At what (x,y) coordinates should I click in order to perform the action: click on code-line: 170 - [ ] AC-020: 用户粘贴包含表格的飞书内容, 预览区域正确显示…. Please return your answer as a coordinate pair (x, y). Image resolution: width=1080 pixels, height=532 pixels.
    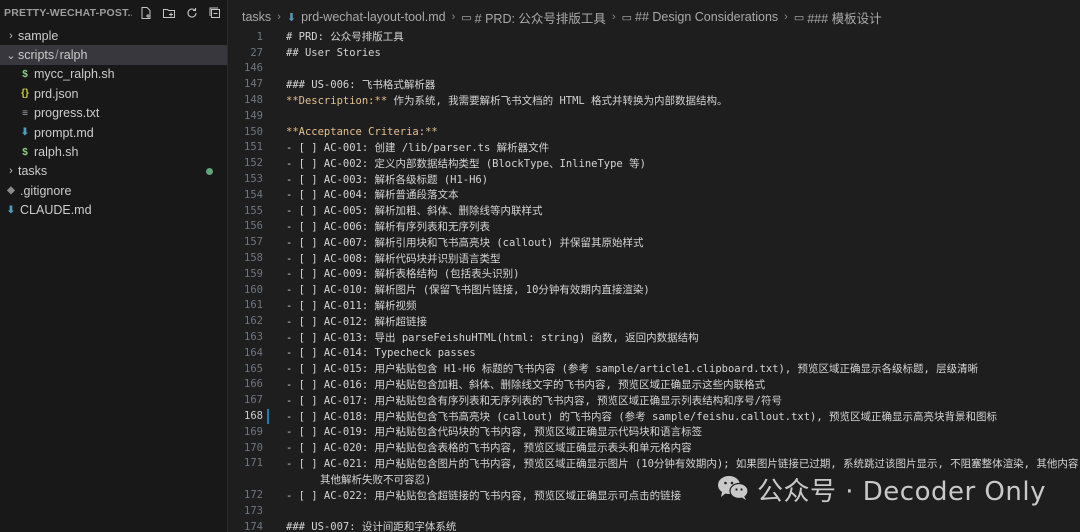
    Looking at the image, I should click on (654, 448).